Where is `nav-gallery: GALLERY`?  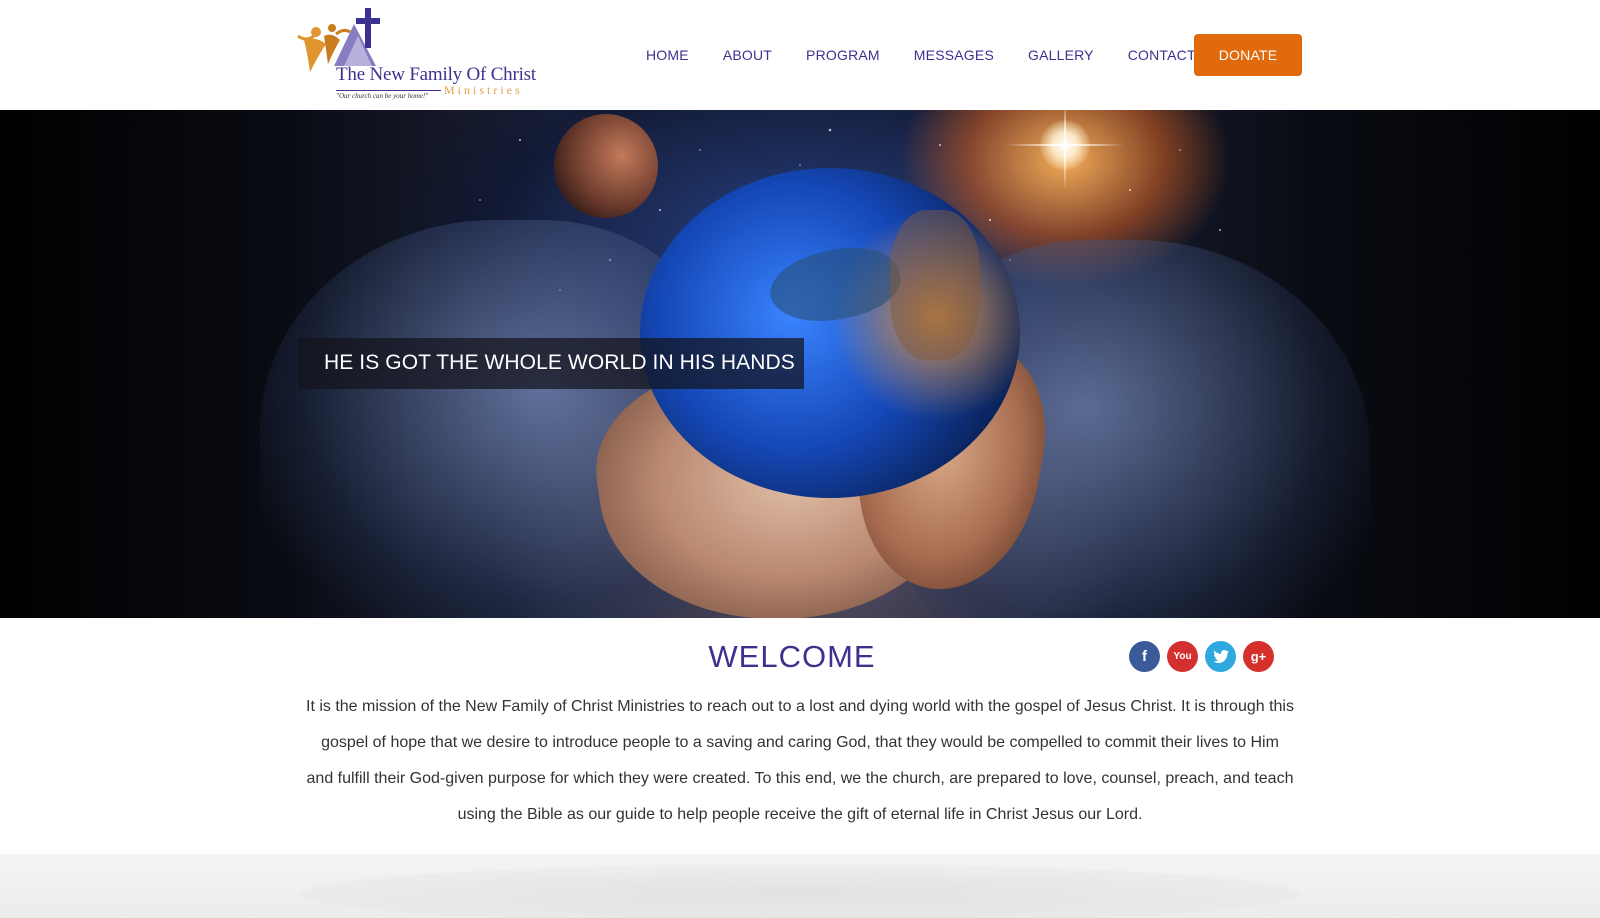
nav-gallery: GALLERY is located at coordinates (1061, 55).